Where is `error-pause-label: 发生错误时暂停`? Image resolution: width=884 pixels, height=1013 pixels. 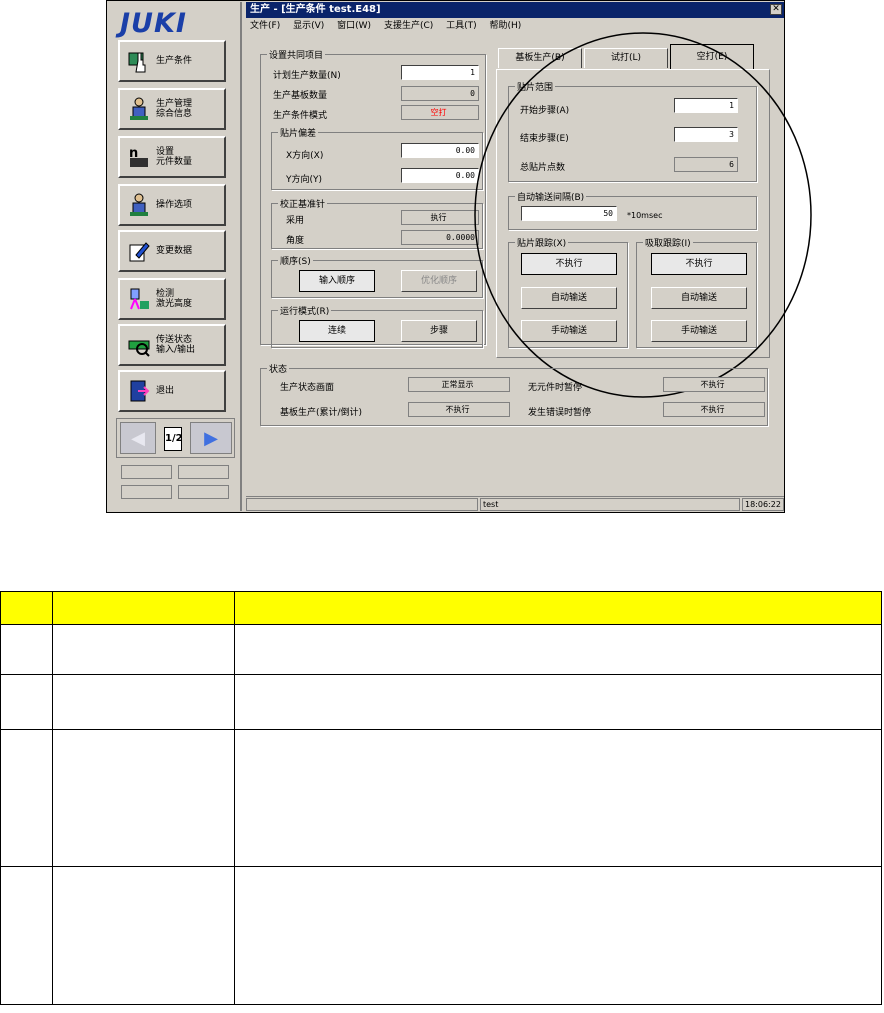 error-pause-label: 发生错误时暂停 is located at coordinates (560, 413).